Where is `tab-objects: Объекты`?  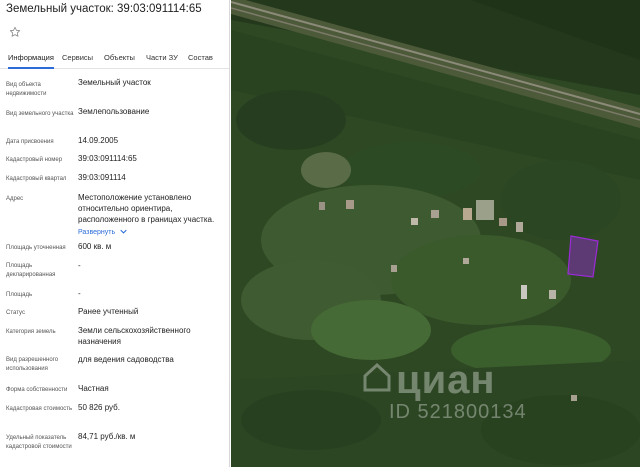 tab-objects: Объекты is located at coordinates (119, 58).